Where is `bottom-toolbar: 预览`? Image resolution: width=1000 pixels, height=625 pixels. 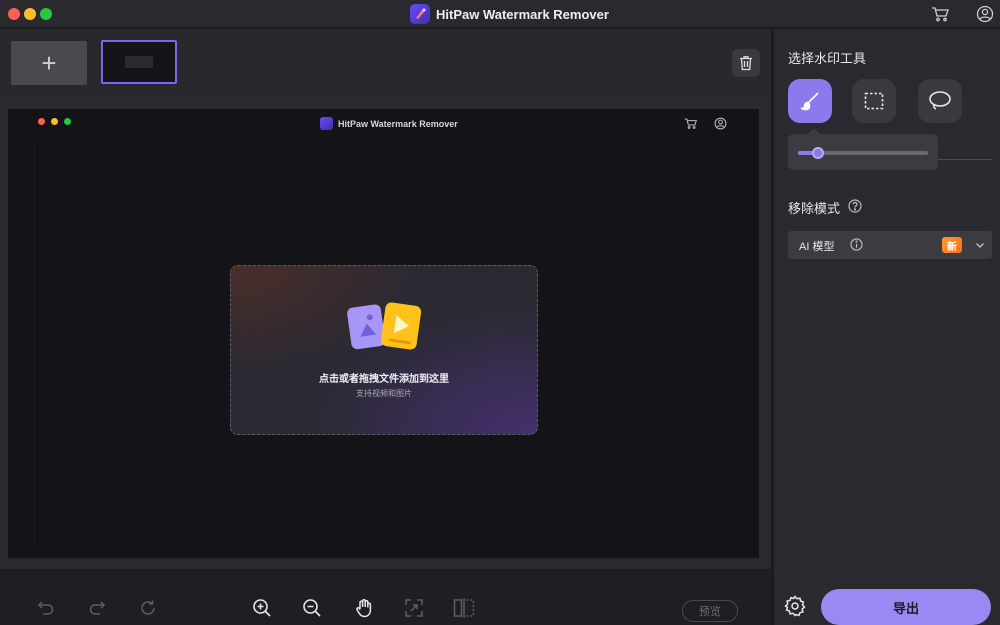 bottom-toolbar: 预览 is located at coordinates (385, 596).